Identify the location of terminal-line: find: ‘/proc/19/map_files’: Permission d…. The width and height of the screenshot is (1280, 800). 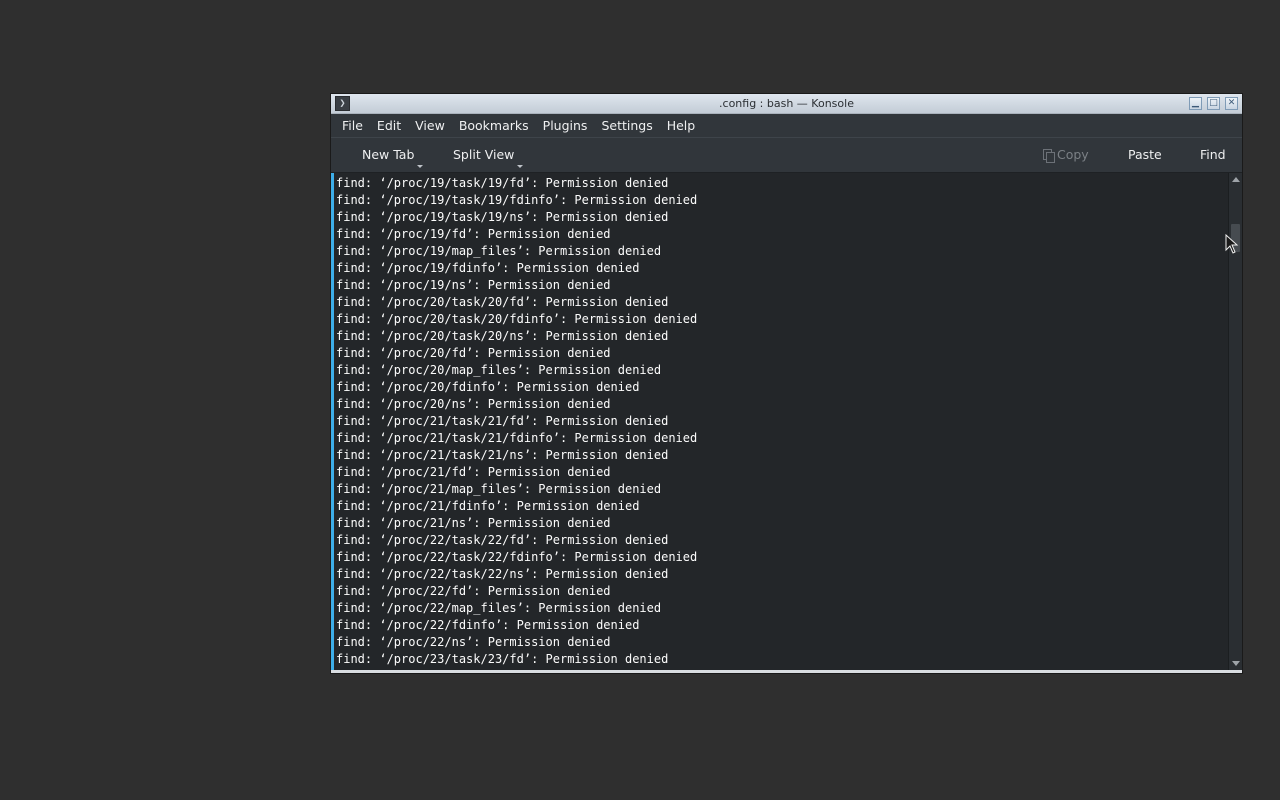
(499, 251).